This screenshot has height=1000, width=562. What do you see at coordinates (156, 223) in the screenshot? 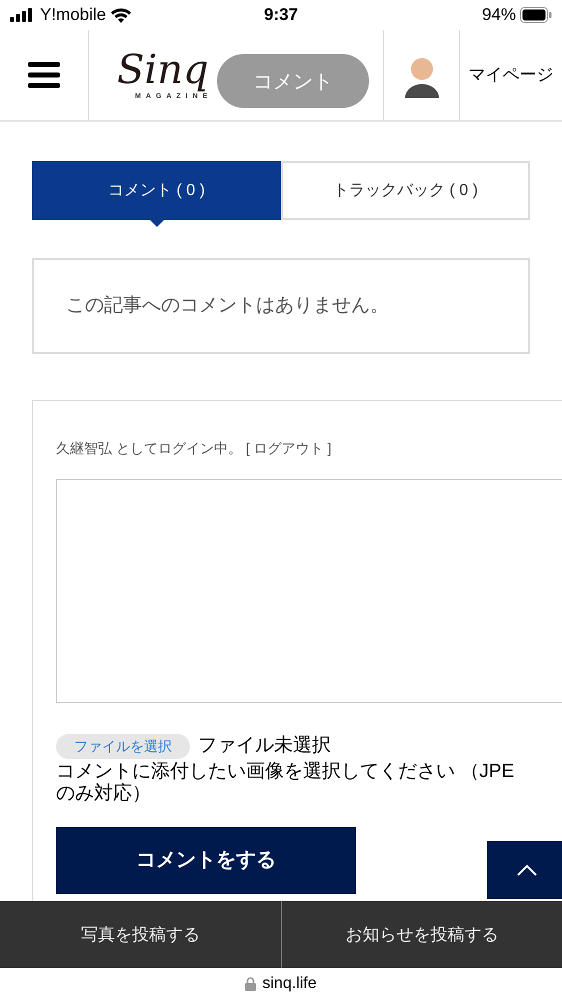
I see `tab-pointer` at bounding box center [156, 223].